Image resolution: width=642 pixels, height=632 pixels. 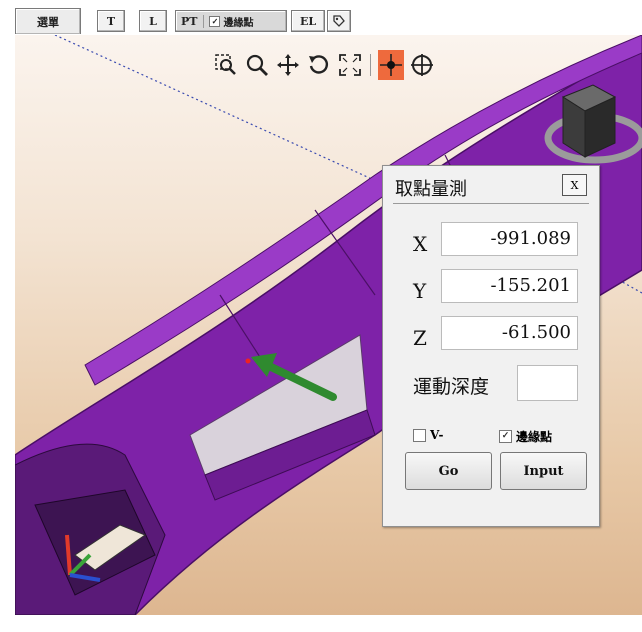 I want to click on tab-l-label: L, so click(x=153, y=21).